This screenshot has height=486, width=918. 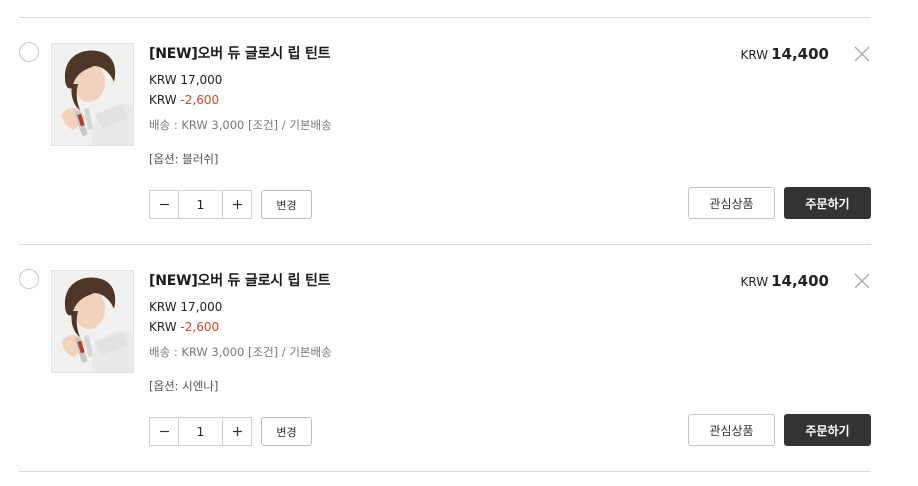 I want to click on product-option: [옵션: 블러쉬], so click(x=184, y=159).